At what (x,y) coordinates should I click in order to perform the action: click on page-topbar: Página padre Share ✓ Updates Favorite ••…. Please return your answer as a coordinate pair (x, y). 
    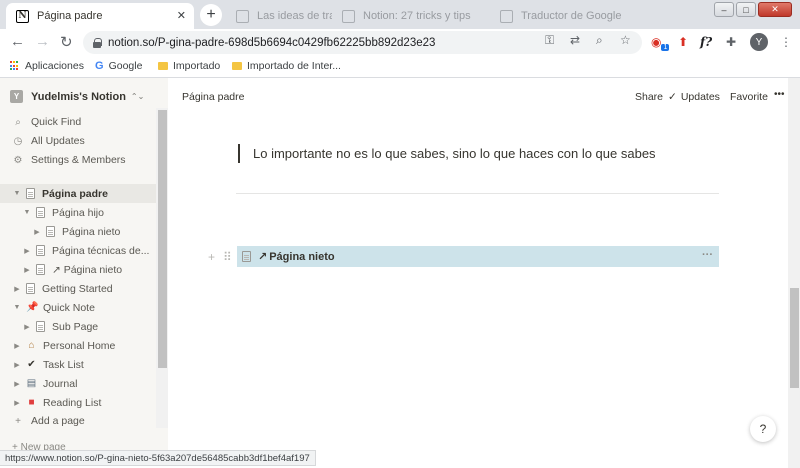
    Looking at the image, I should click on (478, 97).